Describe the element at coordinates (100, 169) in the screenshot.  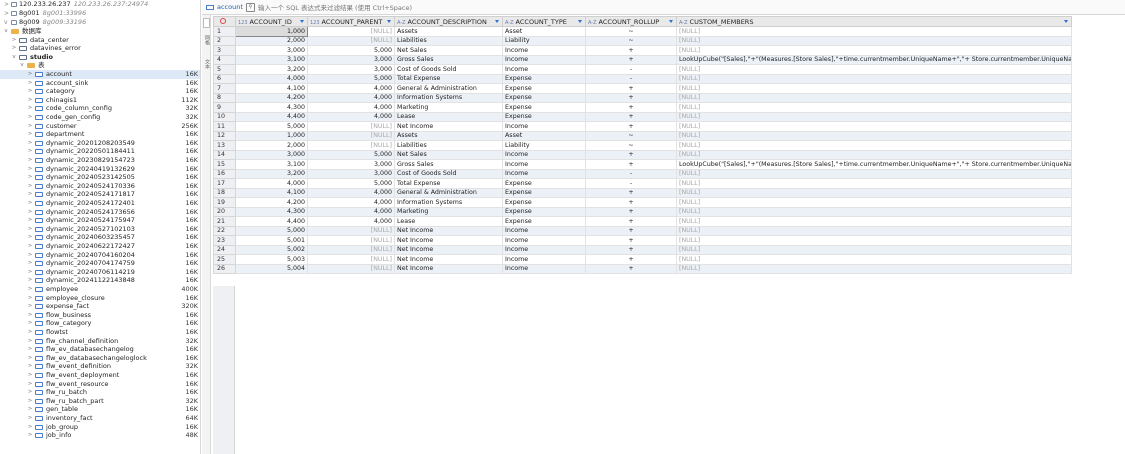
I see `tree-node-dynamic-20240419132629: > dynamic_20240419132629 16K` at that location.